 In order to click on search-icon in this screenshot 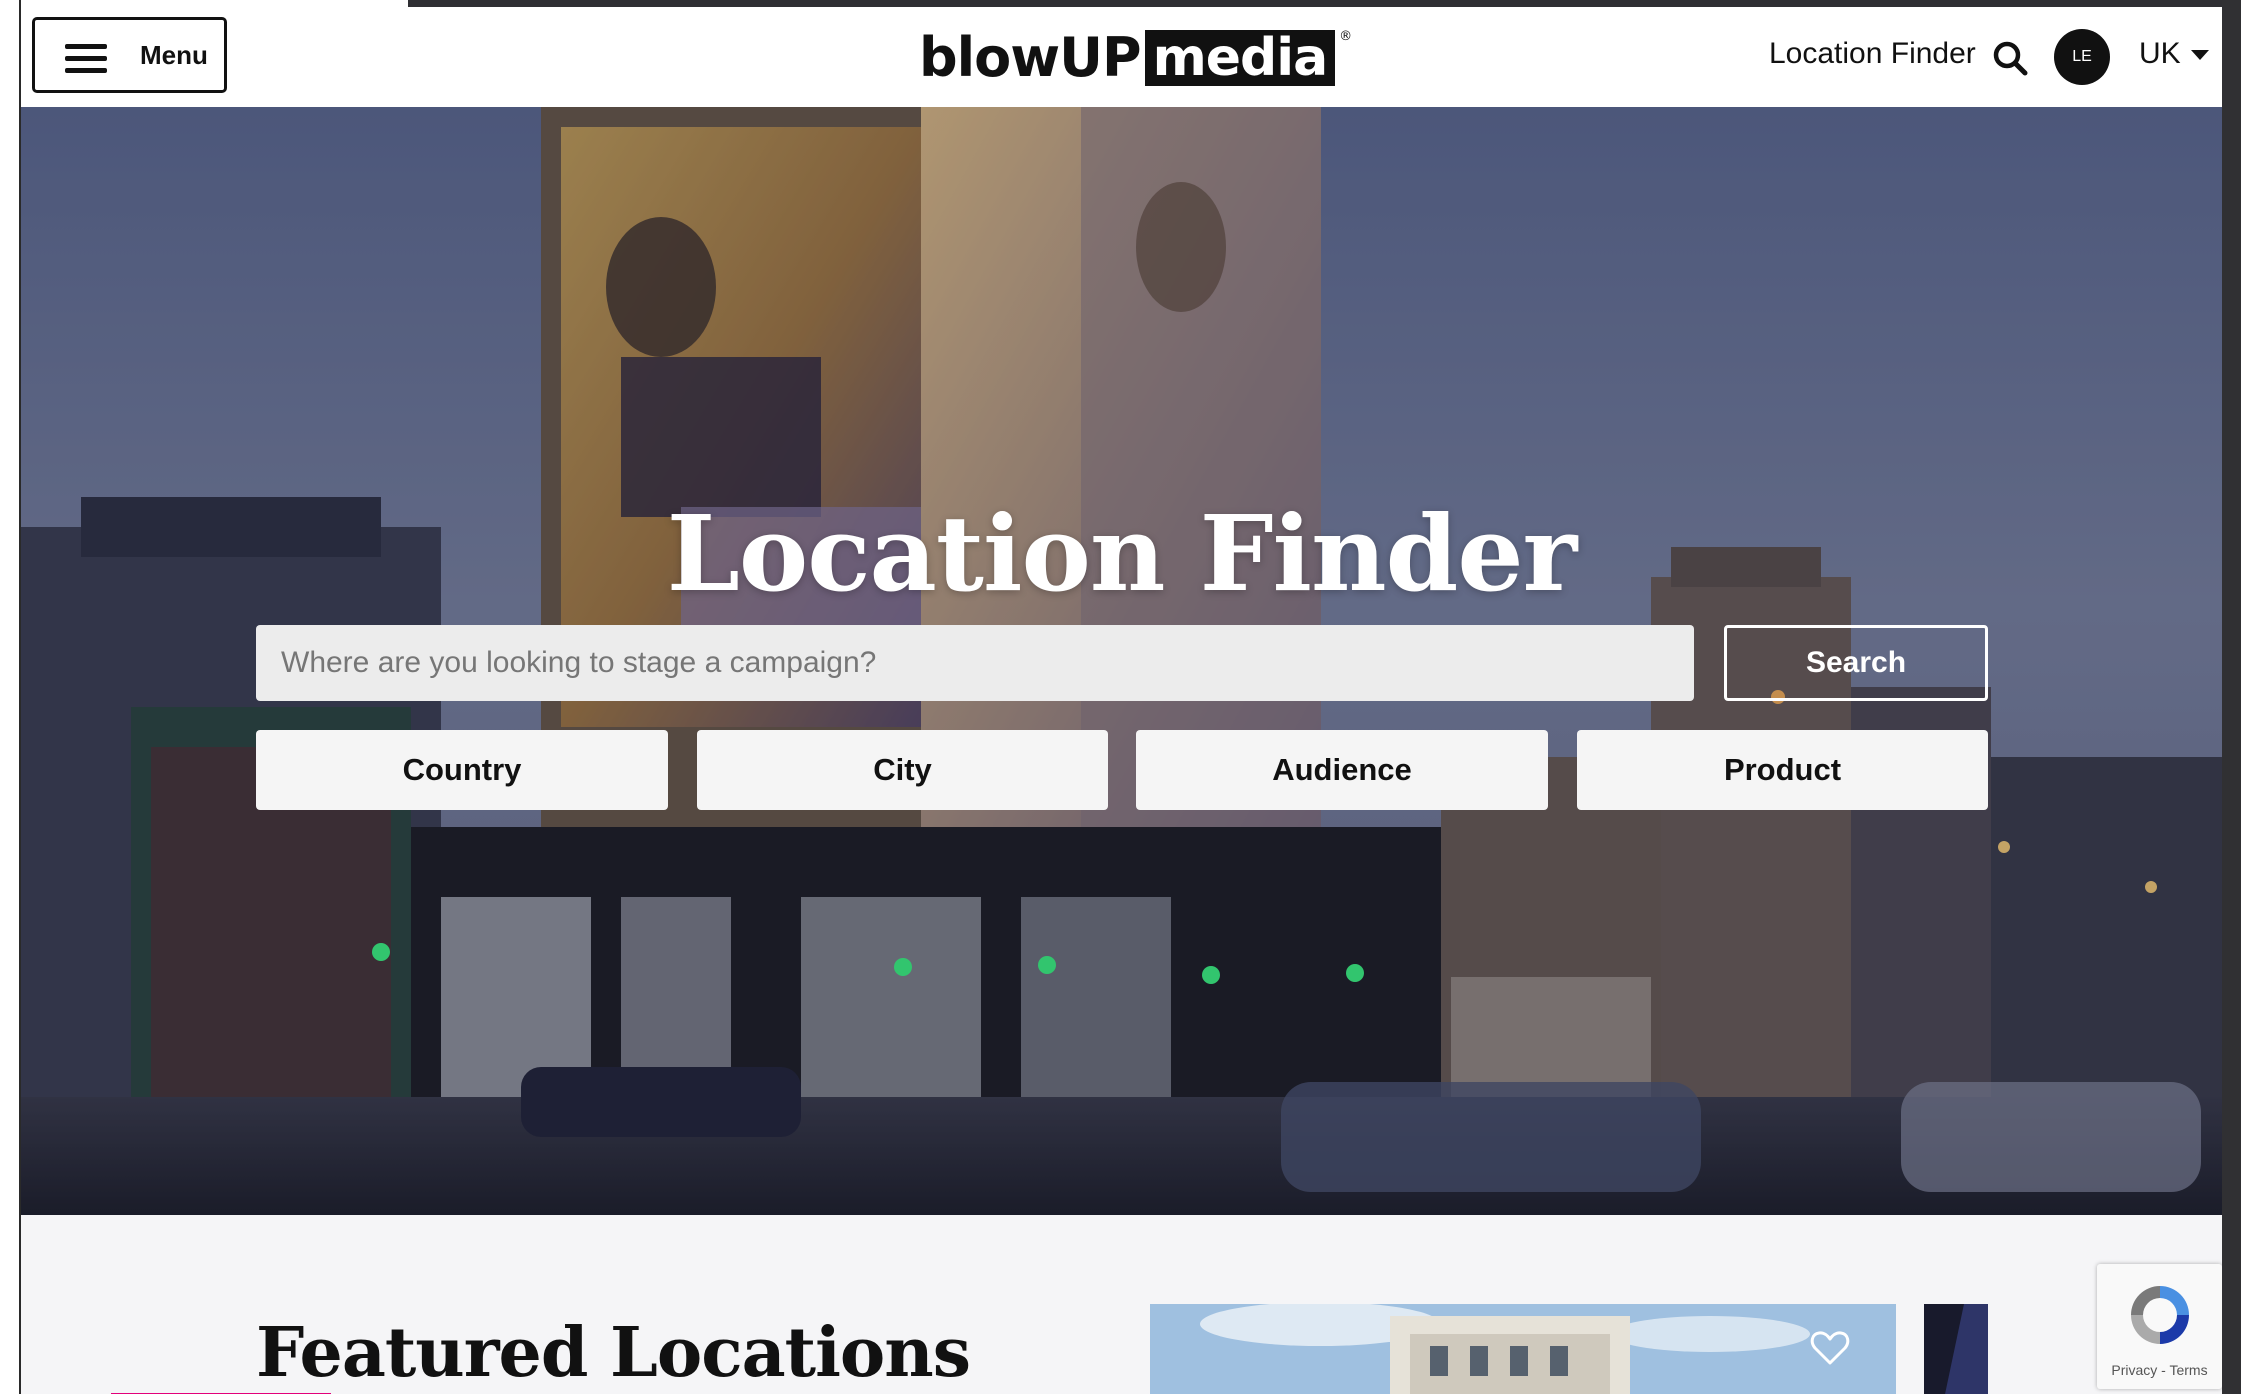, I will do `click(2010, 58)`.